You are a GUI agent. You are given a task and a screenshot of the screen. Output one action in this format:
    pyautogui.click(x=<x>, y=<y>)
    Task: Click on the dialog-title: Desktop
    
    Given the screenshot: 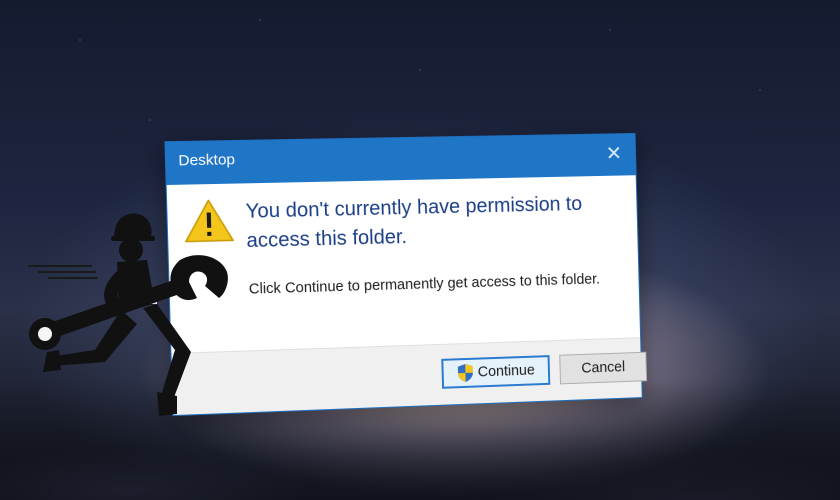 What is the action you would take?
    pyautogui.click(x=206, y=160)
    